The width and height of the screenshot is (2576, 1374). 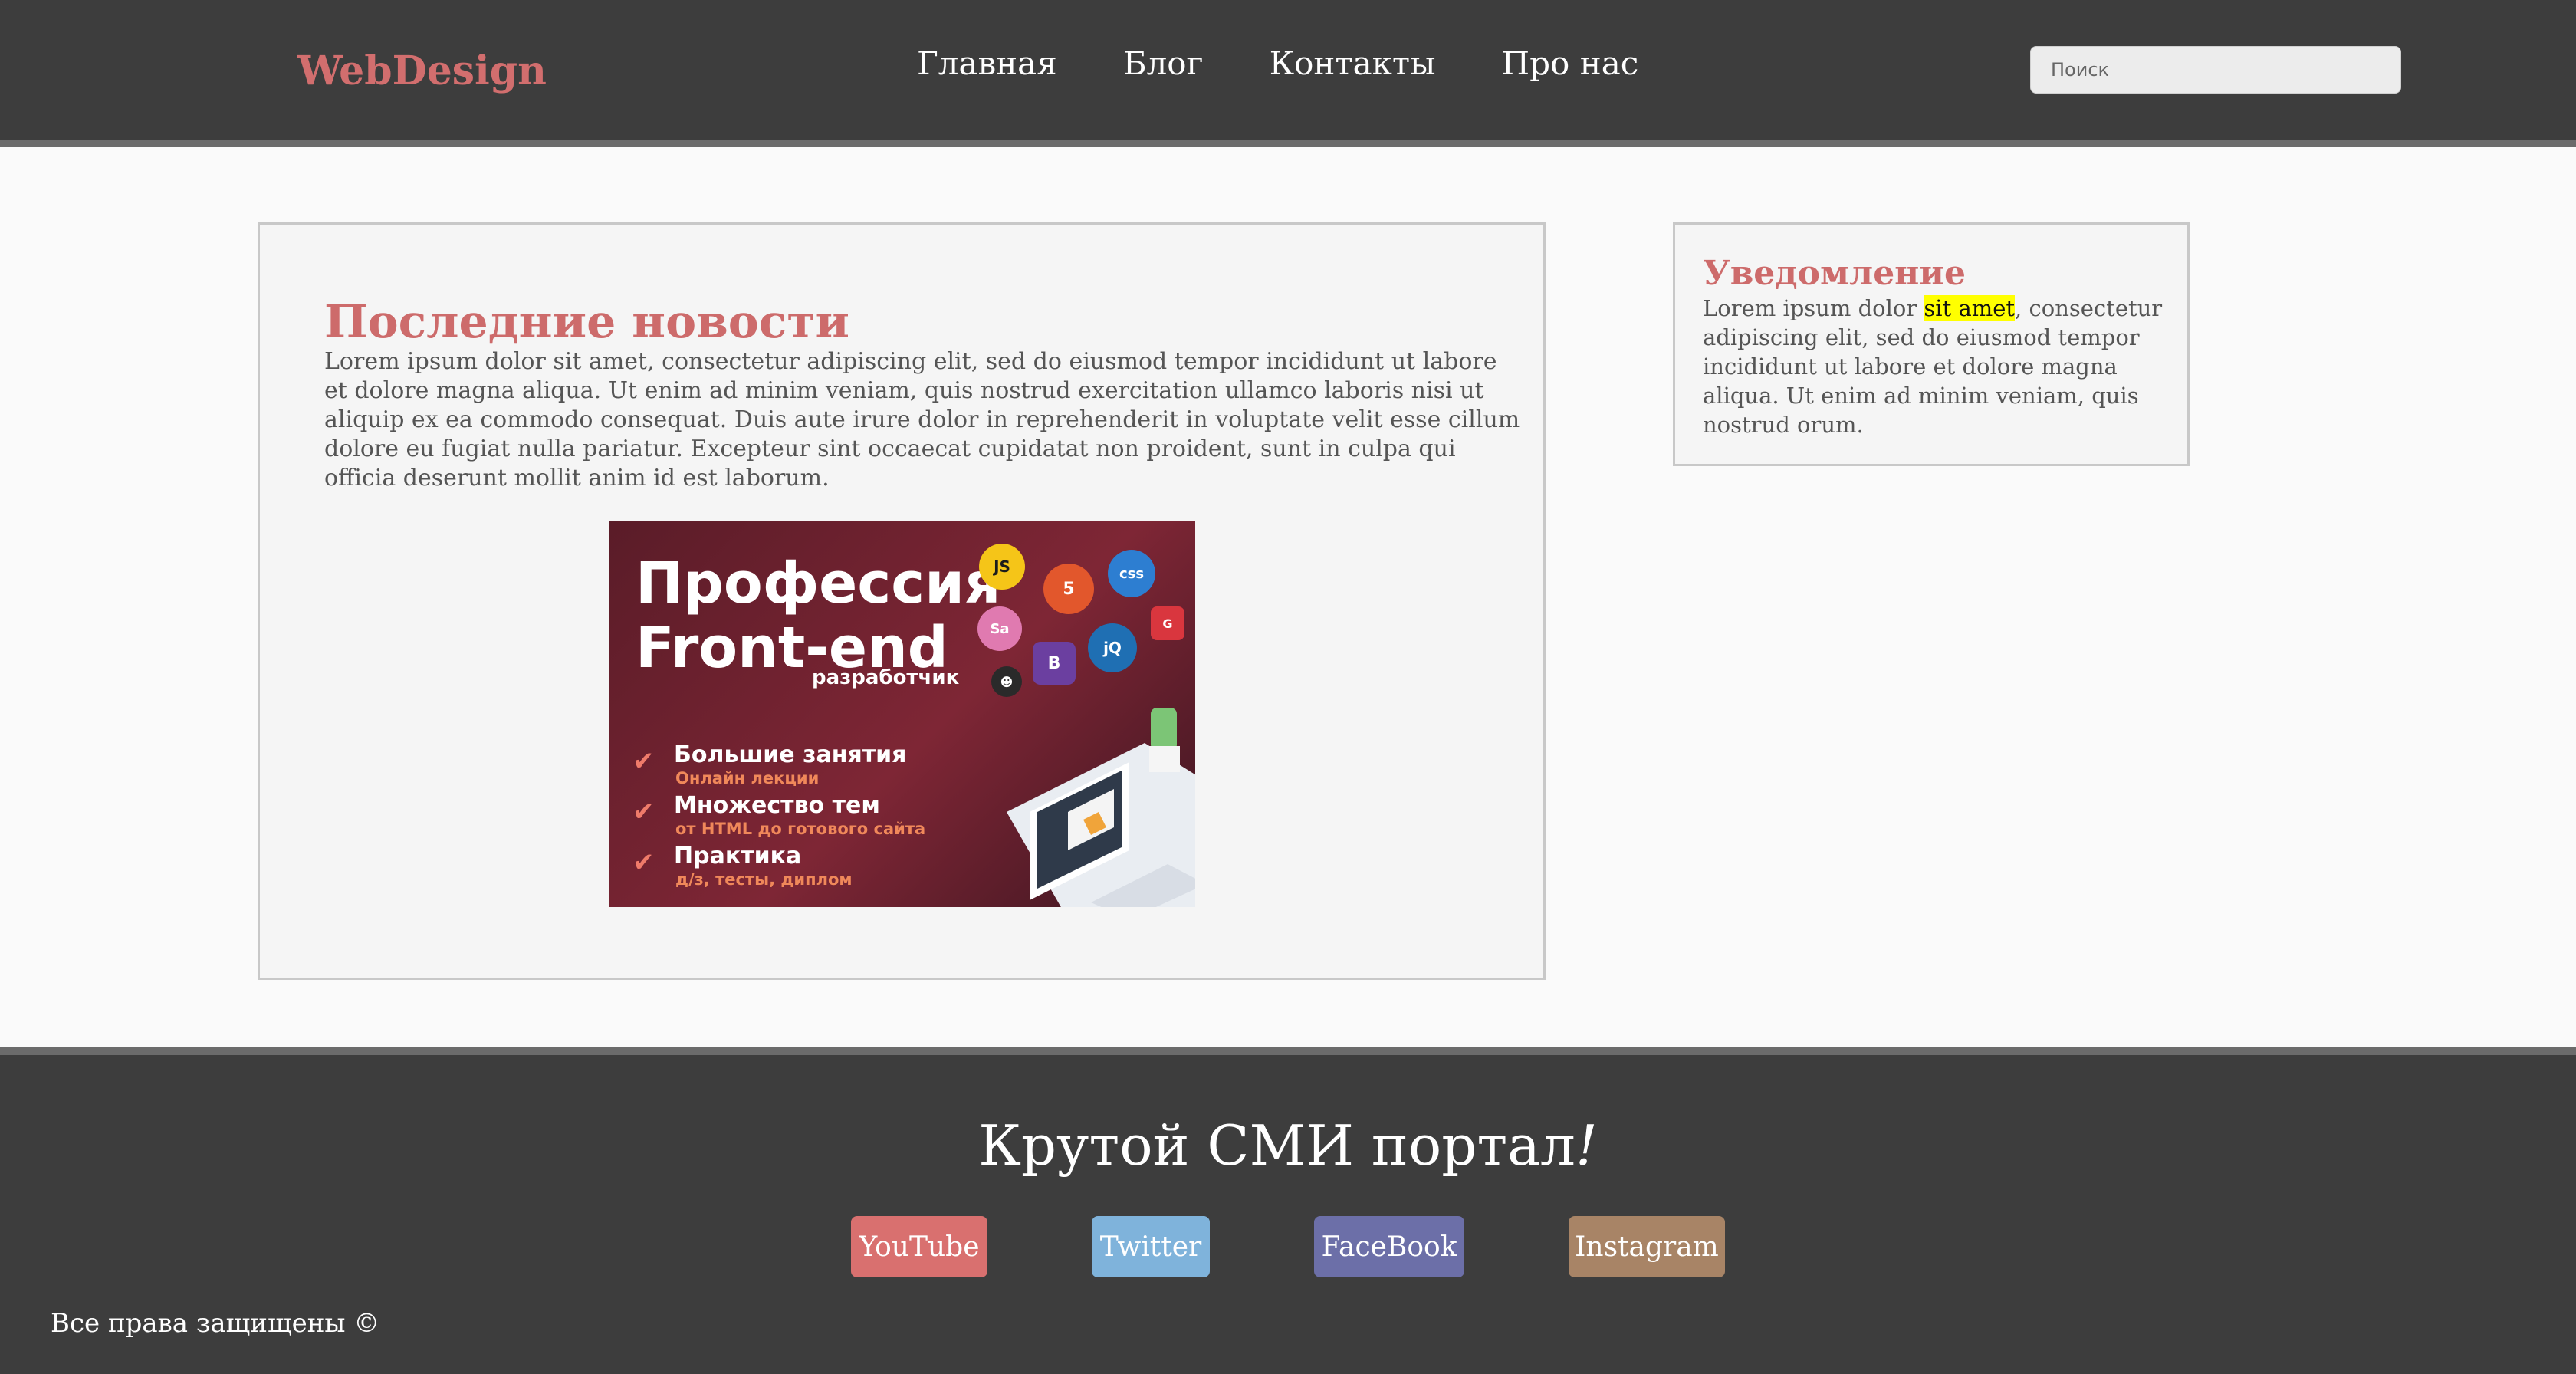 What do you see at coordinates (2215, 70) in the screenshot?
I see `search-input` at bounding box center [2215, 70].